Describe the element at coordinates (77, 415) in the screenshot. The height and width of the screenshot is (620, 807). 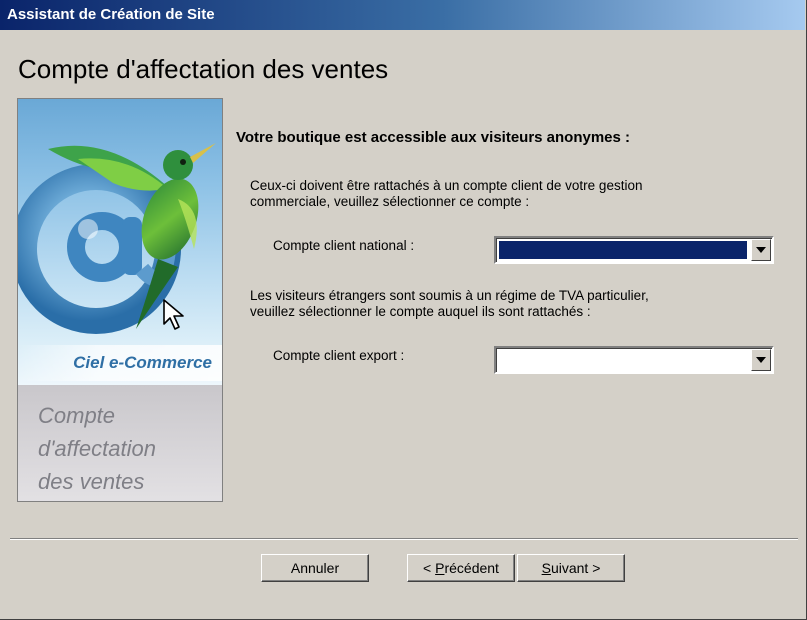
I see `caption-line: Compte` at that location.